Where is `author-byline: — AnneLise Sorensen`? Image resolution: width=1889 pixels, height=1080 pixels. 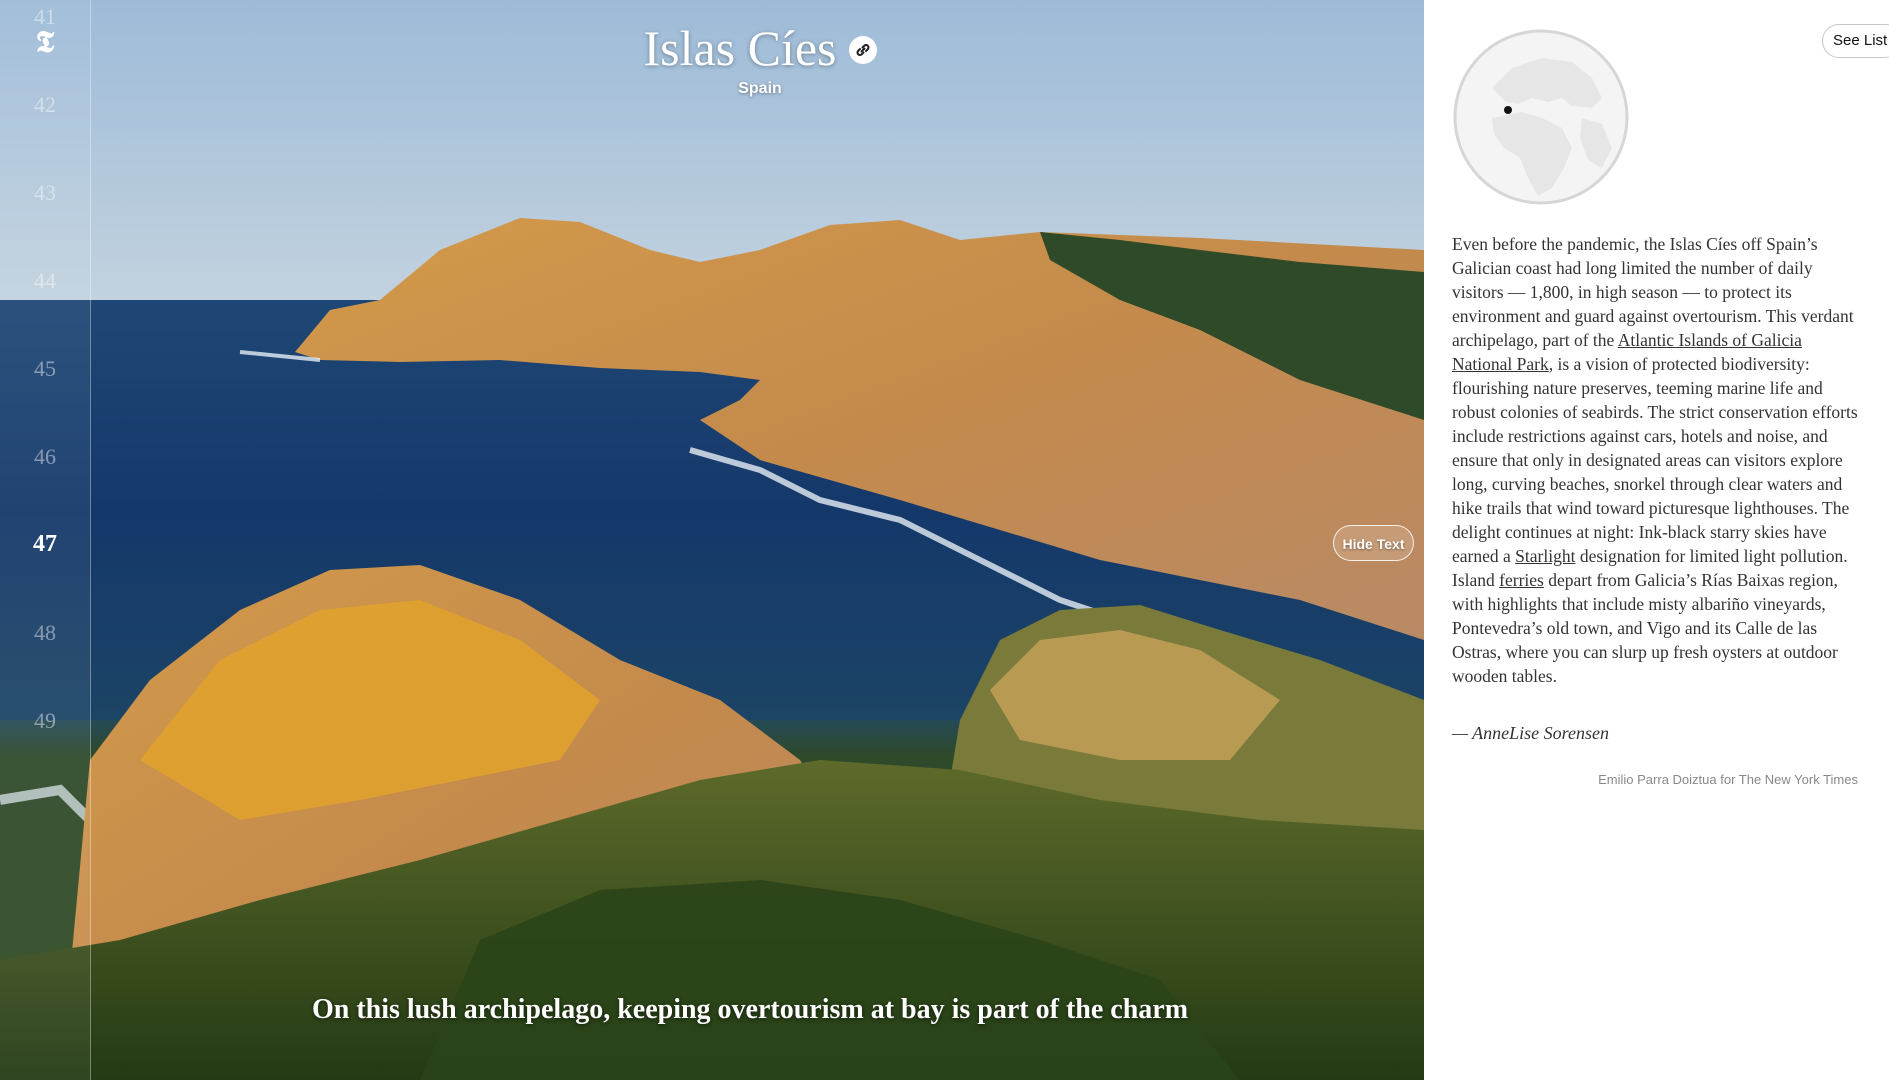 author-byline: — AnneLise Sorensen is located at coordinates (1530, 733).